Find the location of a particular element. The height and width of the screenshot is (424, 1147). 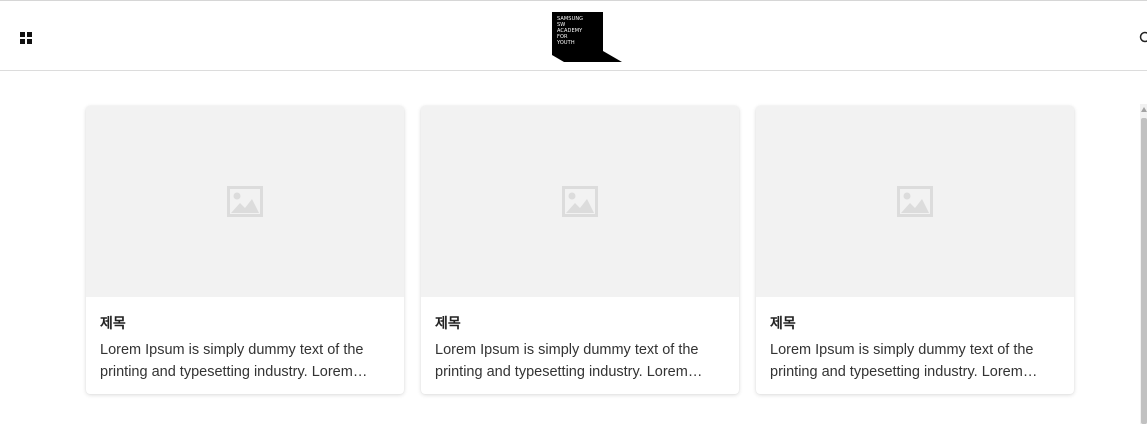

logo-line: YOUTH is located at coordinates (566, 43).